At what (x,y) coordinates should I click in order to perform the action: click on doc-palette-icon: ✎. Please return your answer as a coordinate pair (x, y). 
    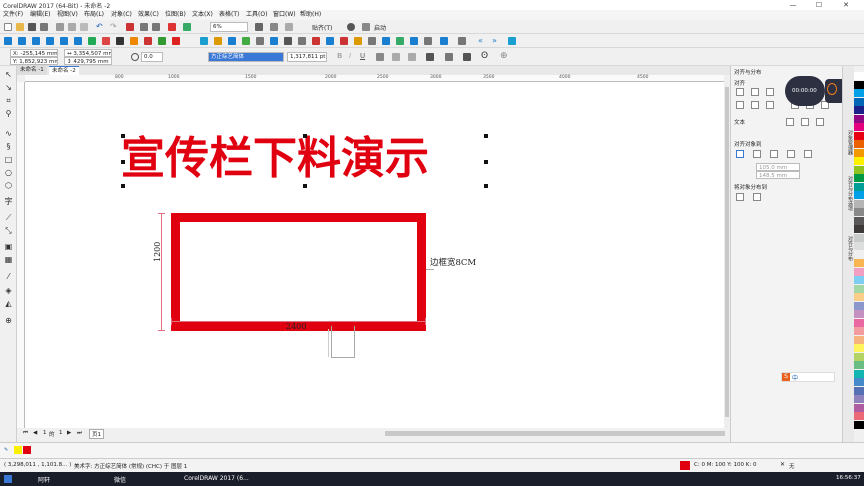
    Looking at the image, I should click on (6, 450).